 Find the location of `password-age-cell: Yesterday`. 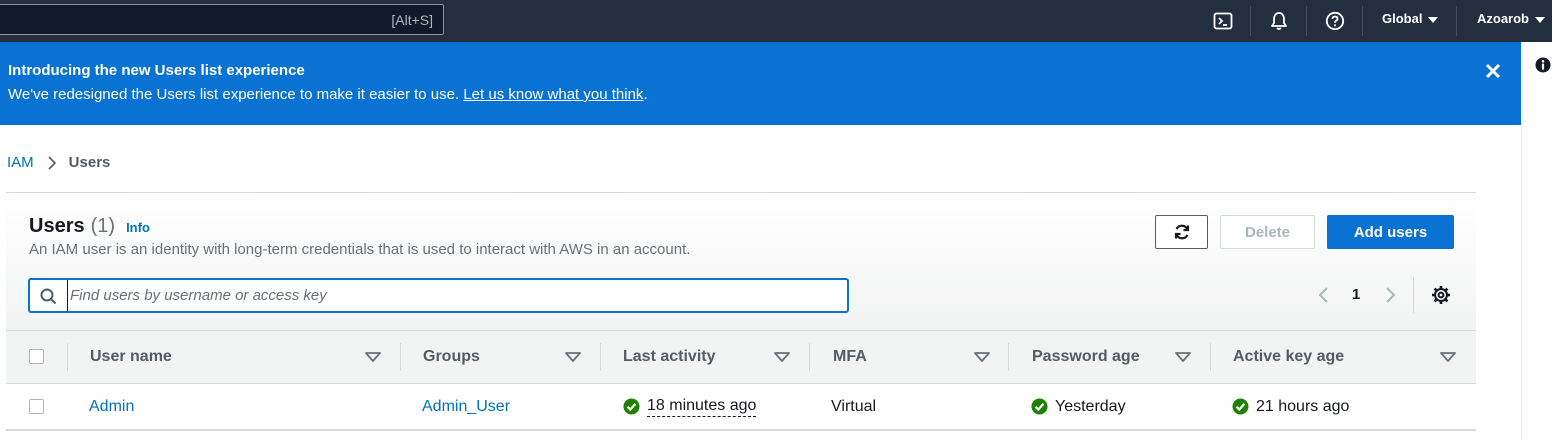

password-age-cell: Yesterday is located at coordinates (1078, 406).